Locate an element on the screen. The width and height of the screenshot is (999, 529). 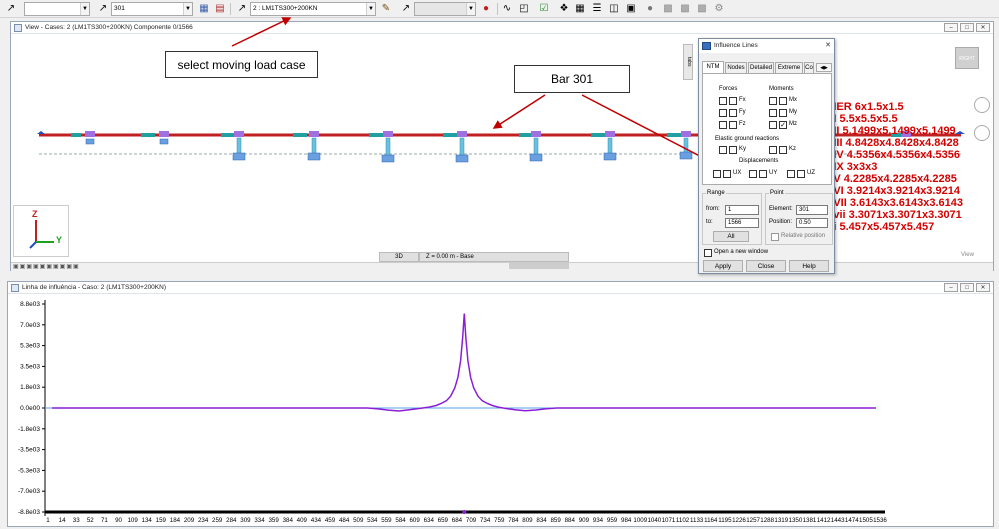
tab-nodes: Nodes is located at coordinates (736, 67).